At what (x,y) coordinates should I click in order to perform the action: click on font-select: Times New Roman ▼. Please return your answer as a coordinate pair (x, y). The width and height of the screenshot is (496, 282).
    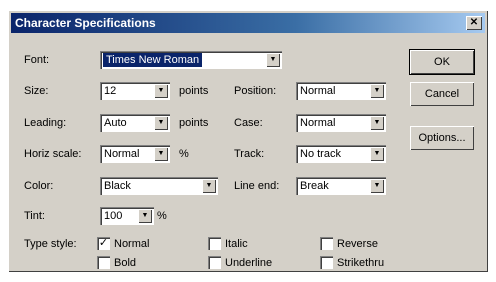
    Looking at the image, I should click on (191, 60).